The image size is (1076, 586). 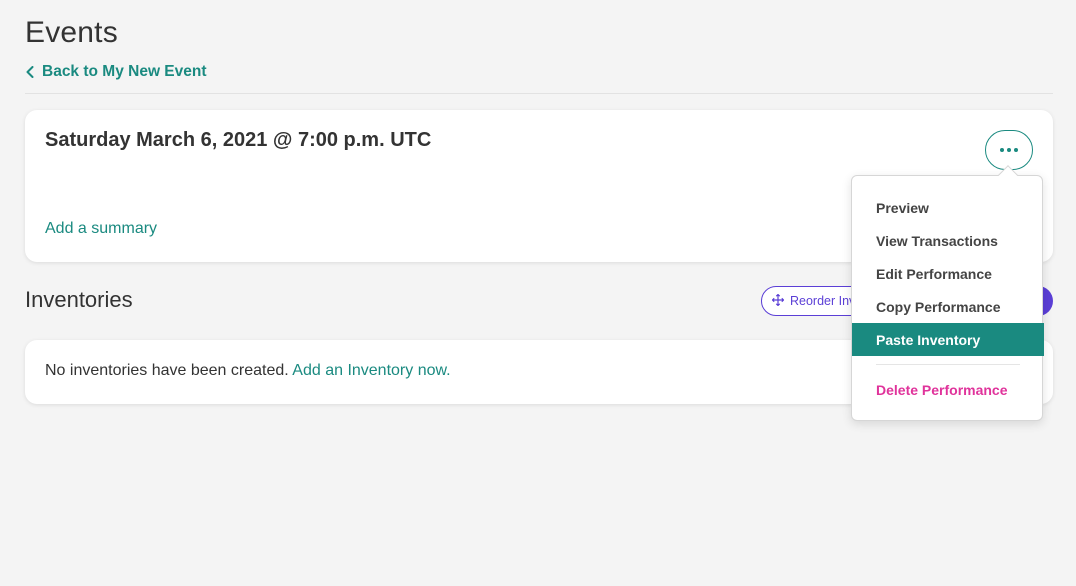 I want to click on move-arrows-icon, so click(x=778, y=301).